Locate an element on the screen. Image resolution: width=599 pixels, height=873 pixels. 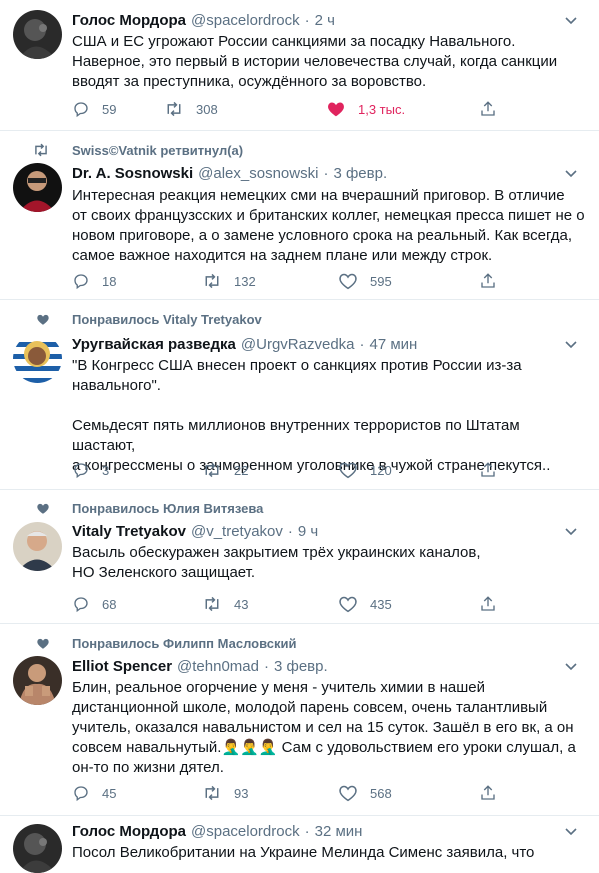
like-context: Понравилось Vitaly Tretyakov is located at coordinates (145, 319).